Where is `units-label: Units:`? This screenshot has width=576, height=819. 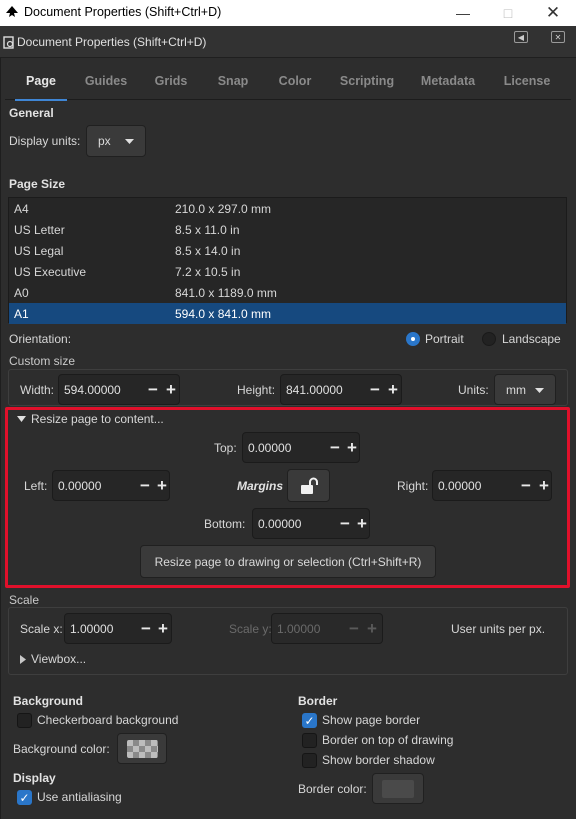 units-label: Units: is located at coordinates (473, 390).